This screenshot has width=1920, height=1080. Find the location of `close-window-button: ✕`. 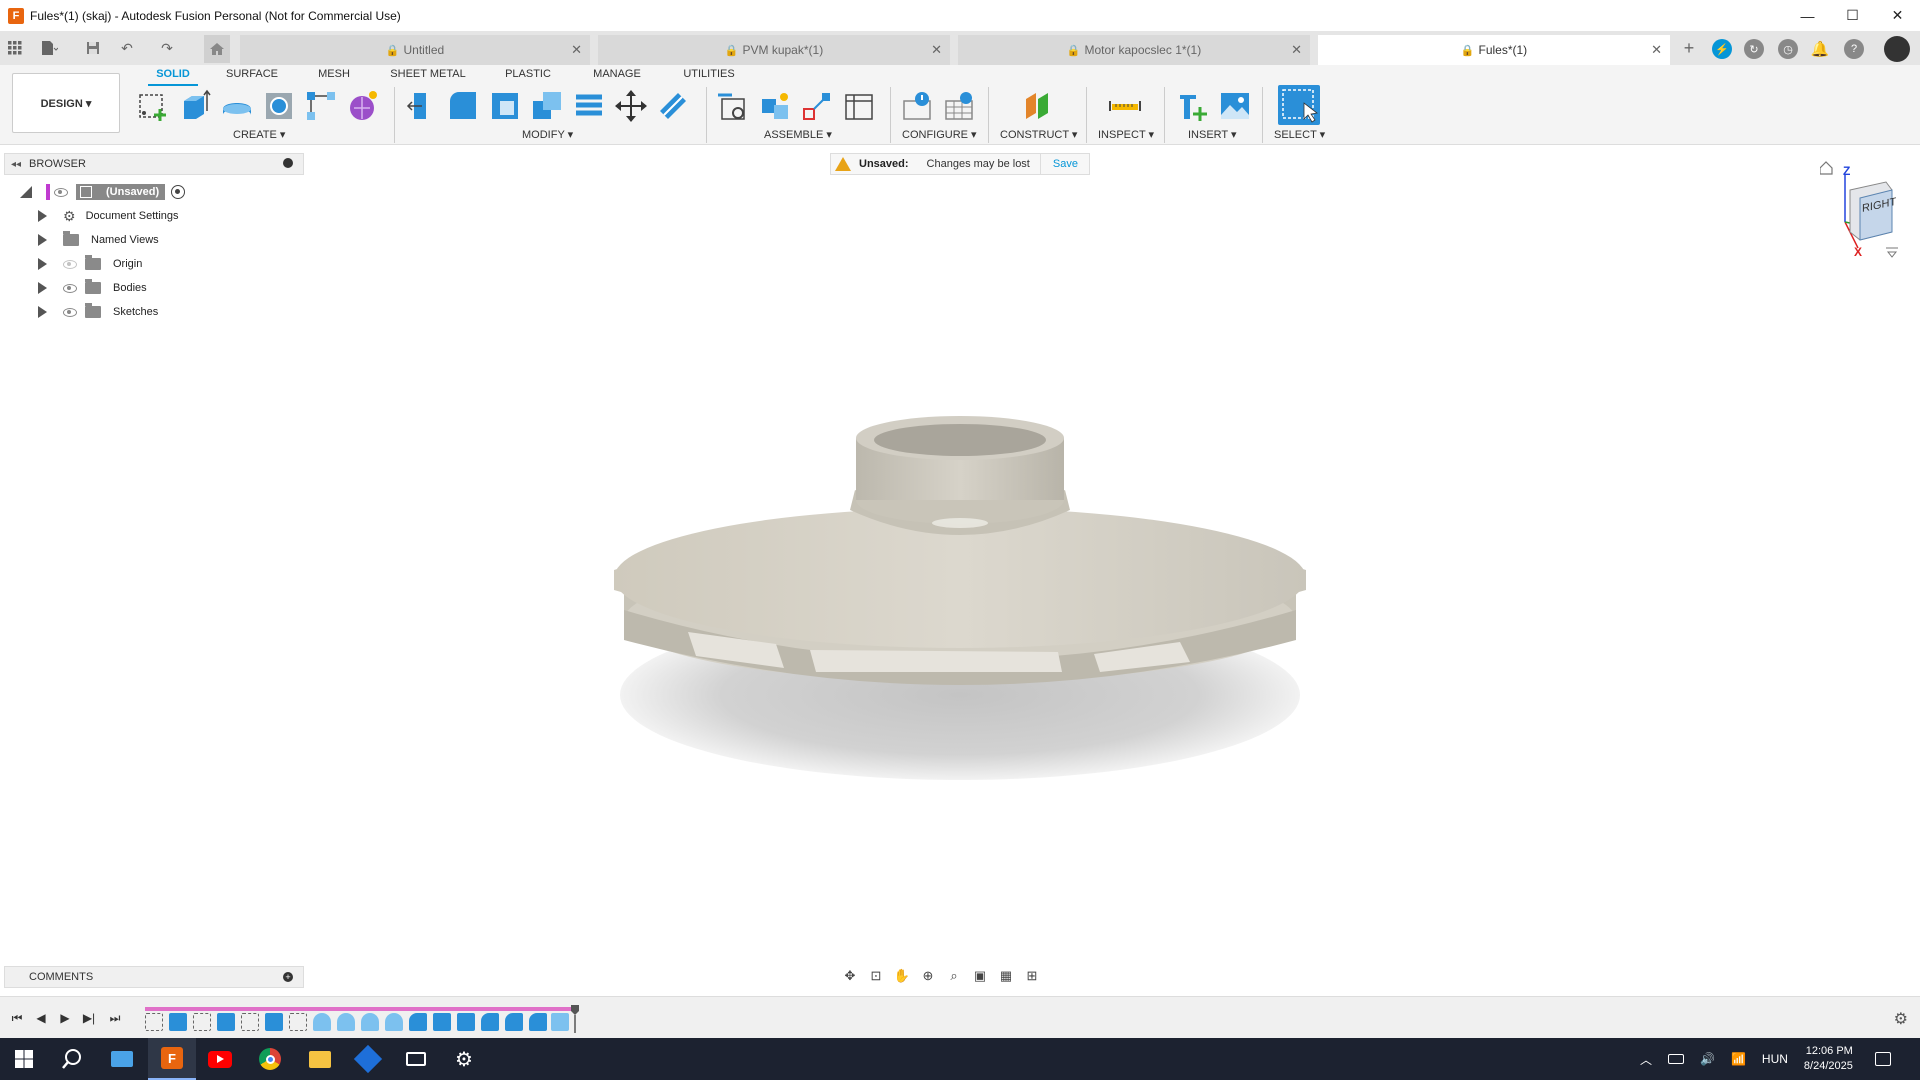

close-window-button: ✕ is located at coordinates (1897, 15).